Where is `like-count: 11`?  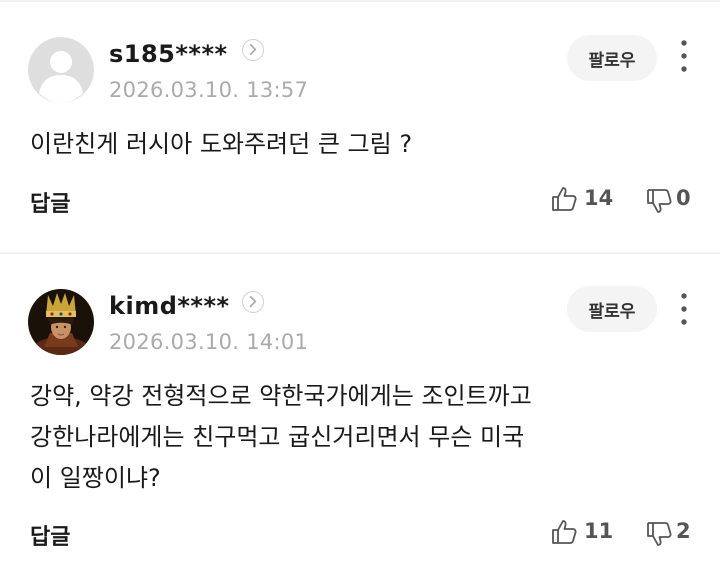 like-count: 11 is located at coordinates (599, 531).